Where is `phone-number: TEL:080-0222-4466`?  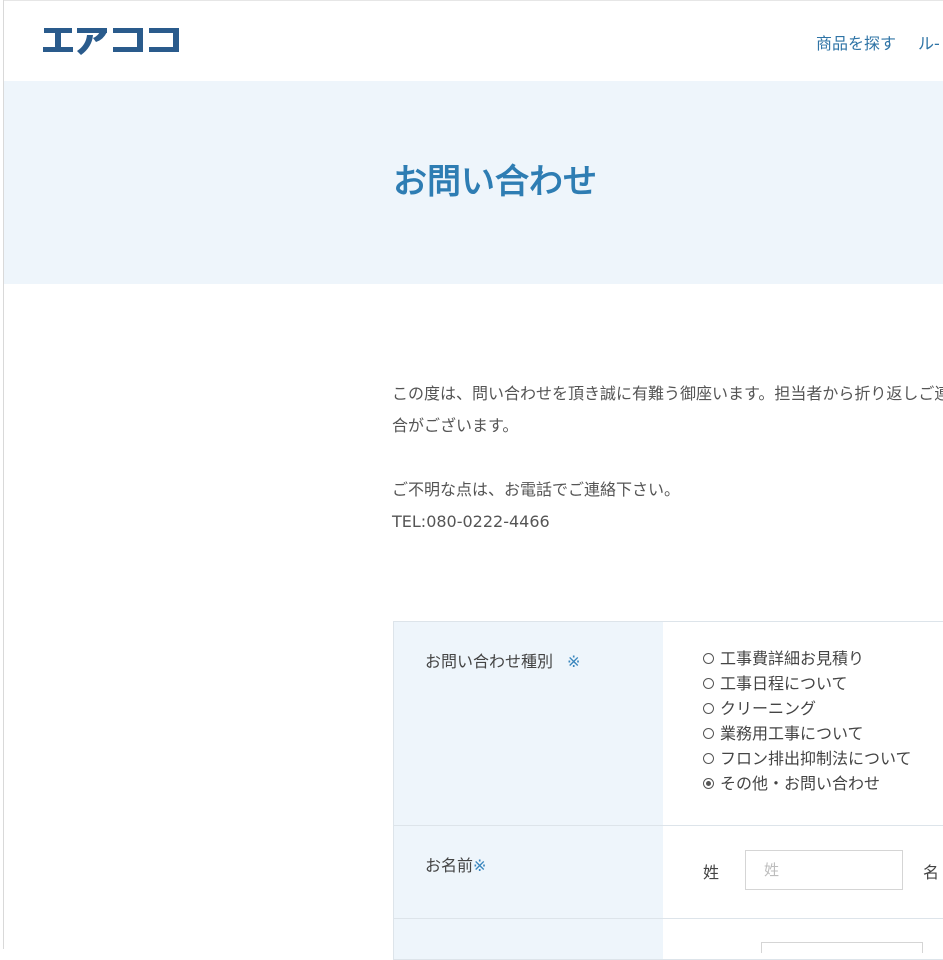
phone-number: TEL:080-0222-4466 is located at coordinates (471, 521).